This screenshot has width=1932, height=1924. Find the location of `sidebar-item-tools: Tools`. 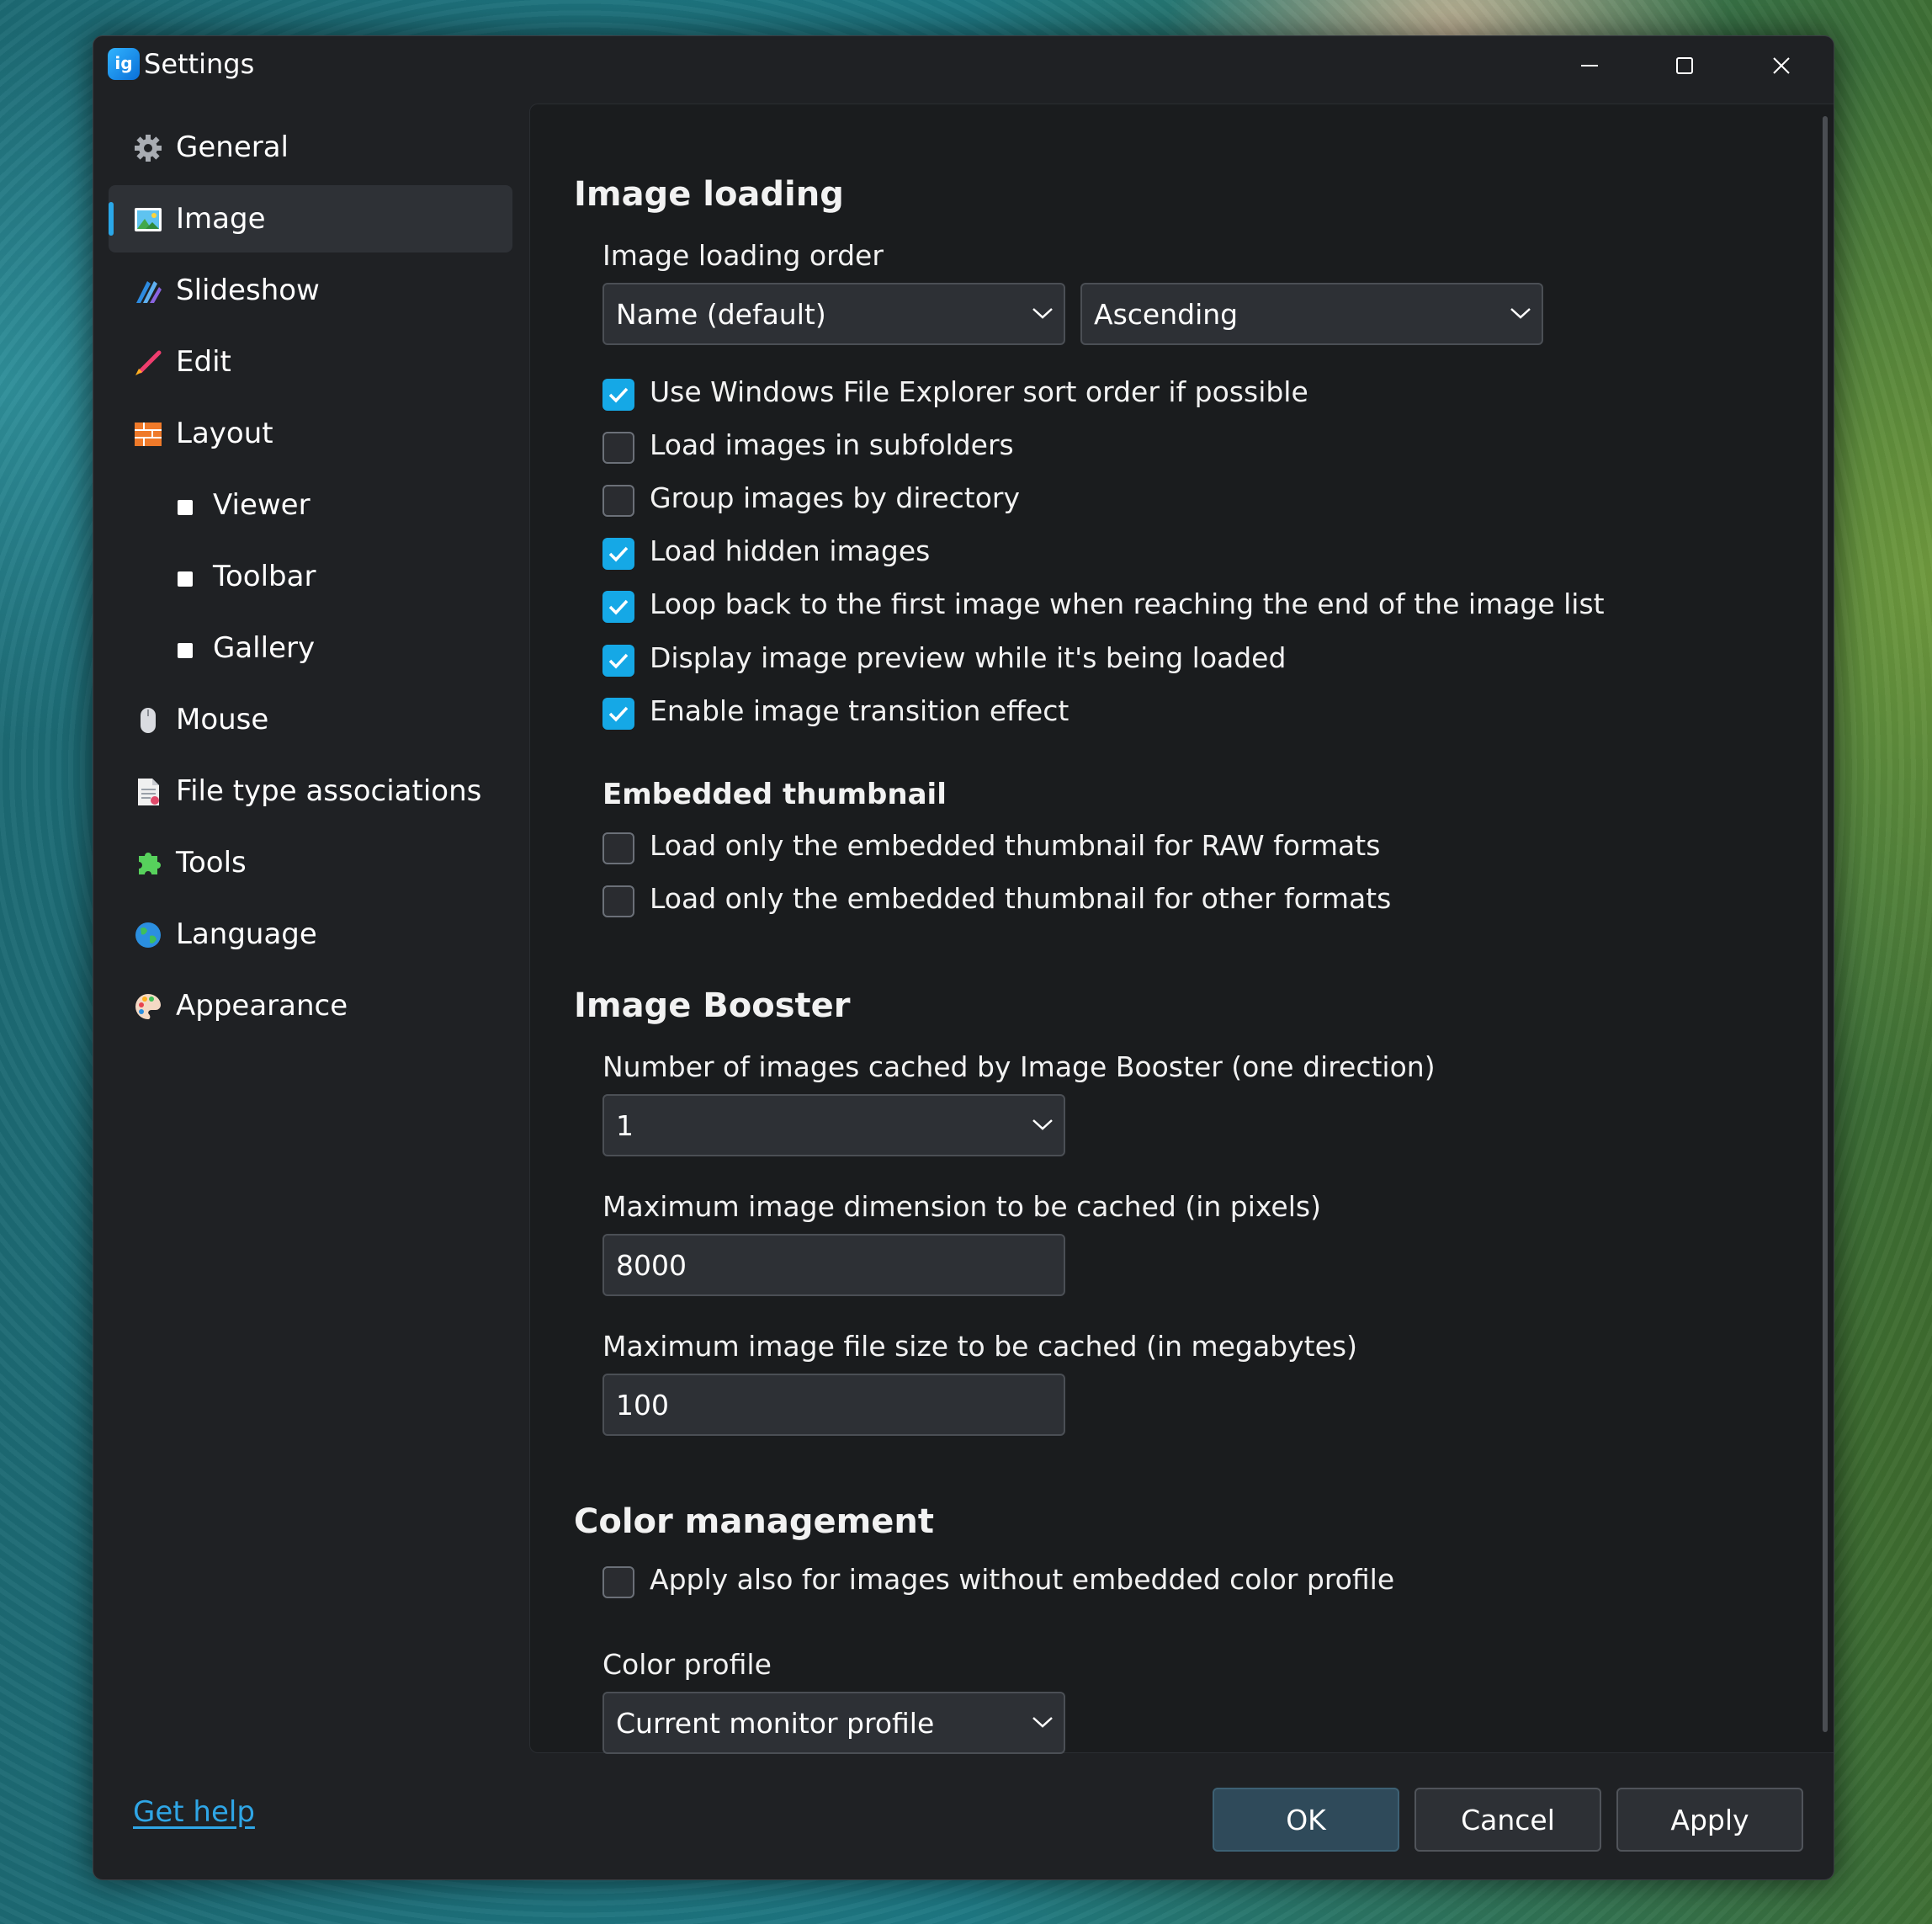

sidebar-item-tools: Tools is located at coordinates (310, 863).